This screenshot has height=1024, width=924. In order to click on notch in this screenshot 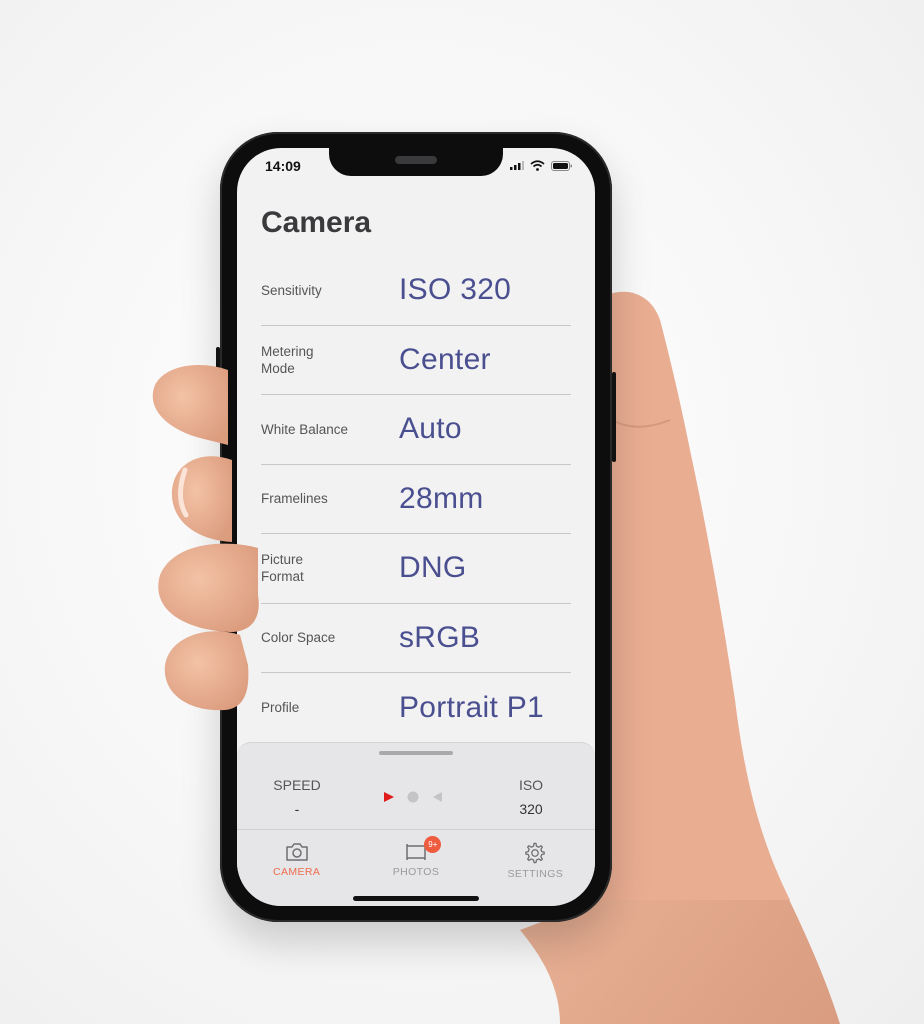, I will do `click(416, 162)`.